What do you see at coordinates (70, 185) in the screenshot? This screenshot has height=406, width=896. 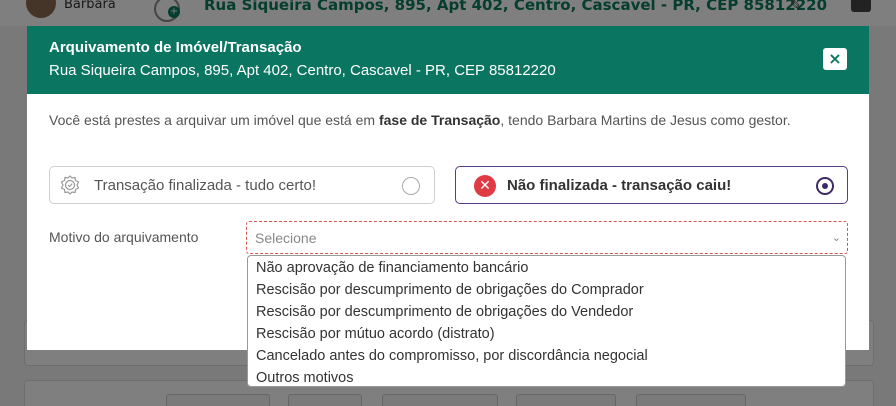 I see `seal-check-icon` at bounding box center [70, 185].